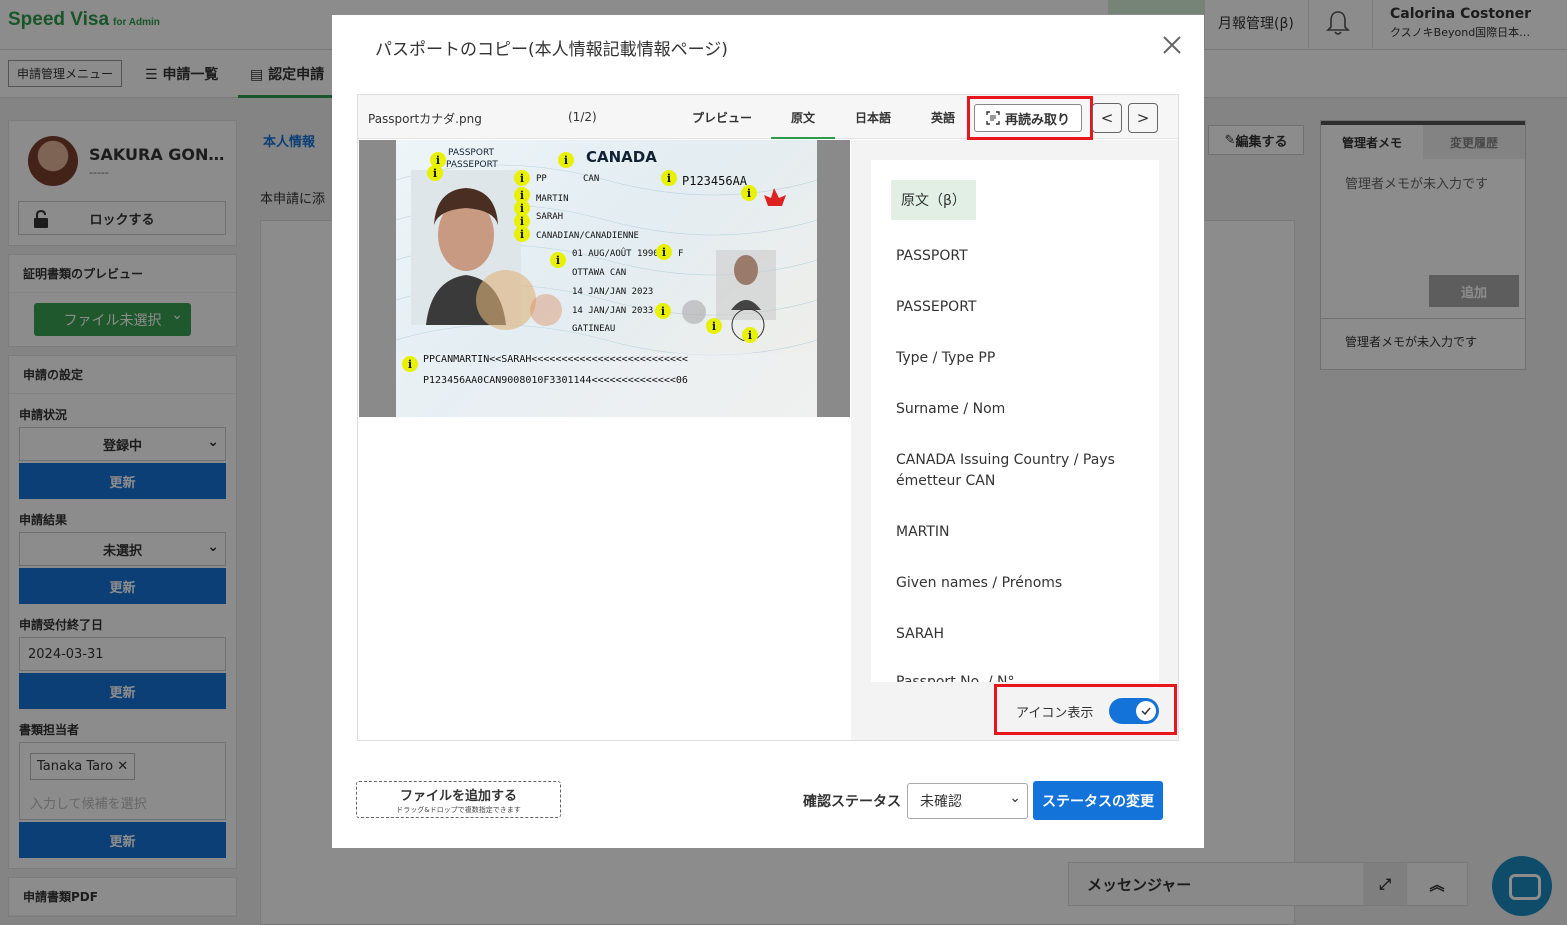 This screenshot has width=1567, height=925. I want to click on passport-country: CANADA, so click(621, 157).